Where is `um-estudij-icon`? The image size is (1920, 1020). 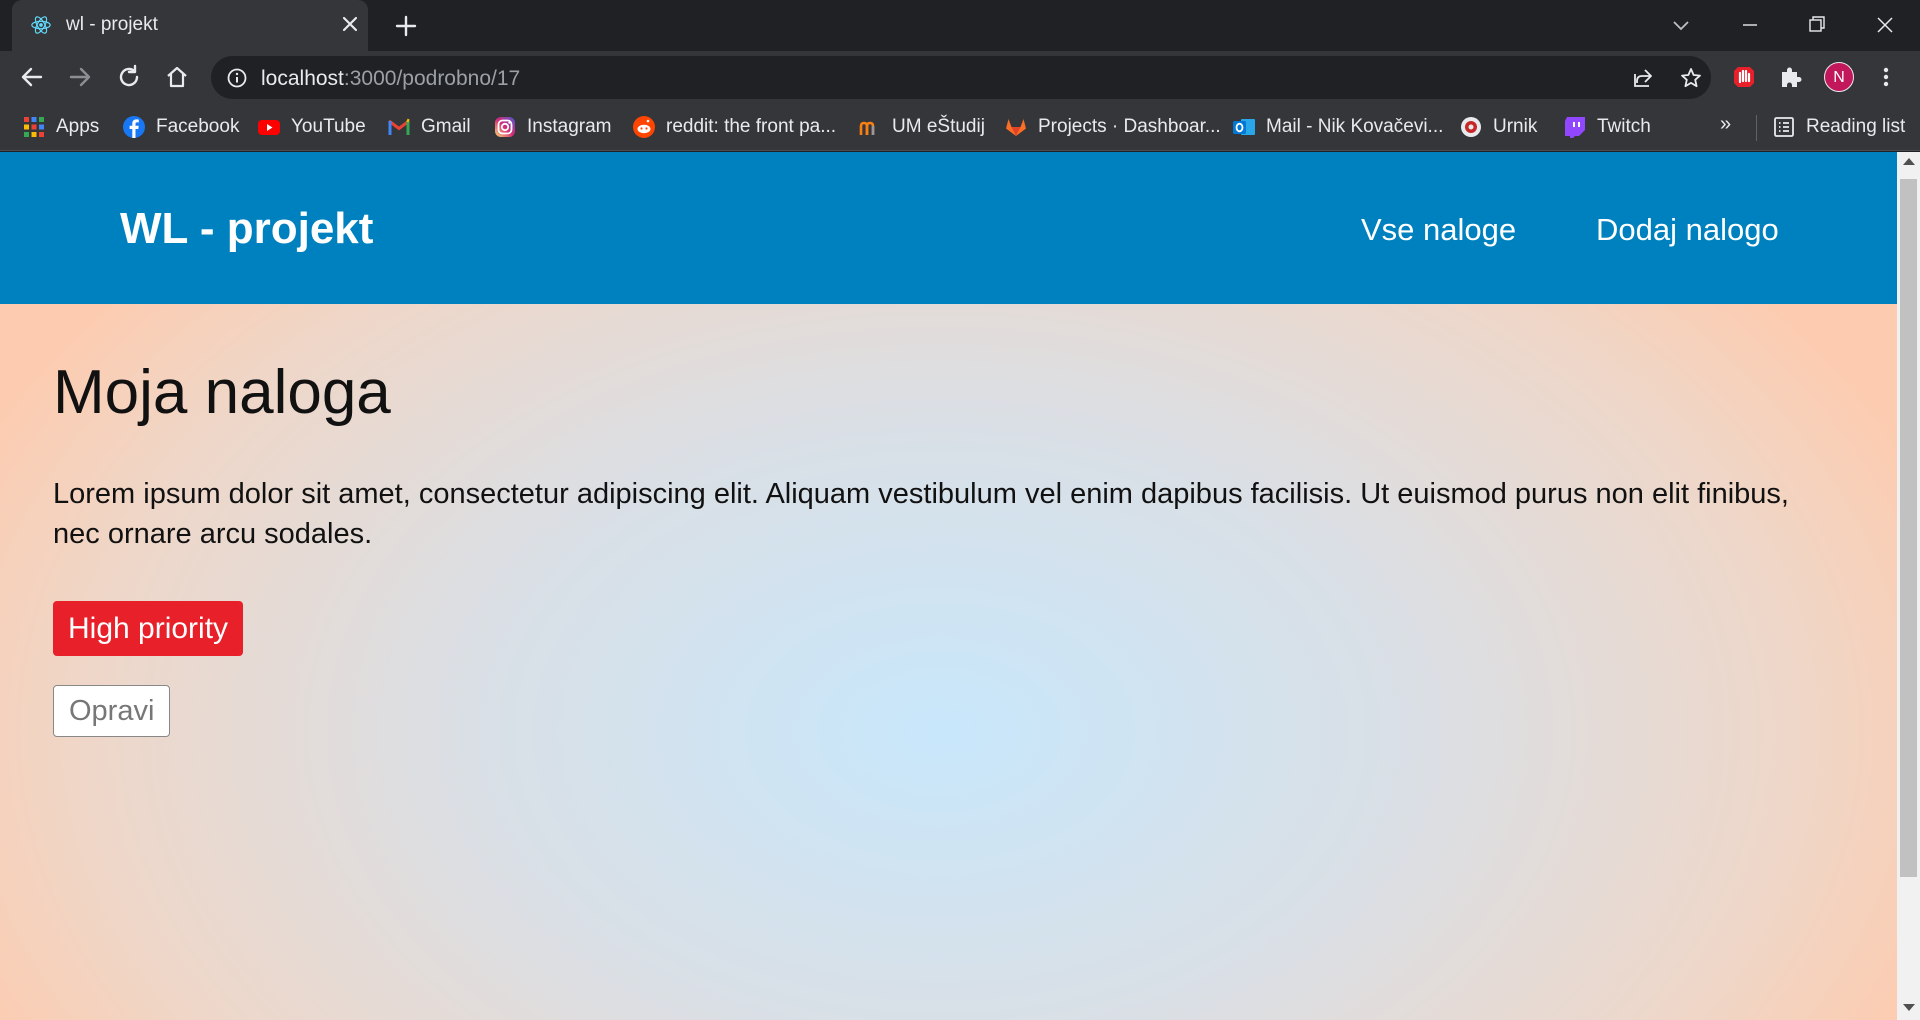 um-estudij-icon is located at coordinates (867, 128).